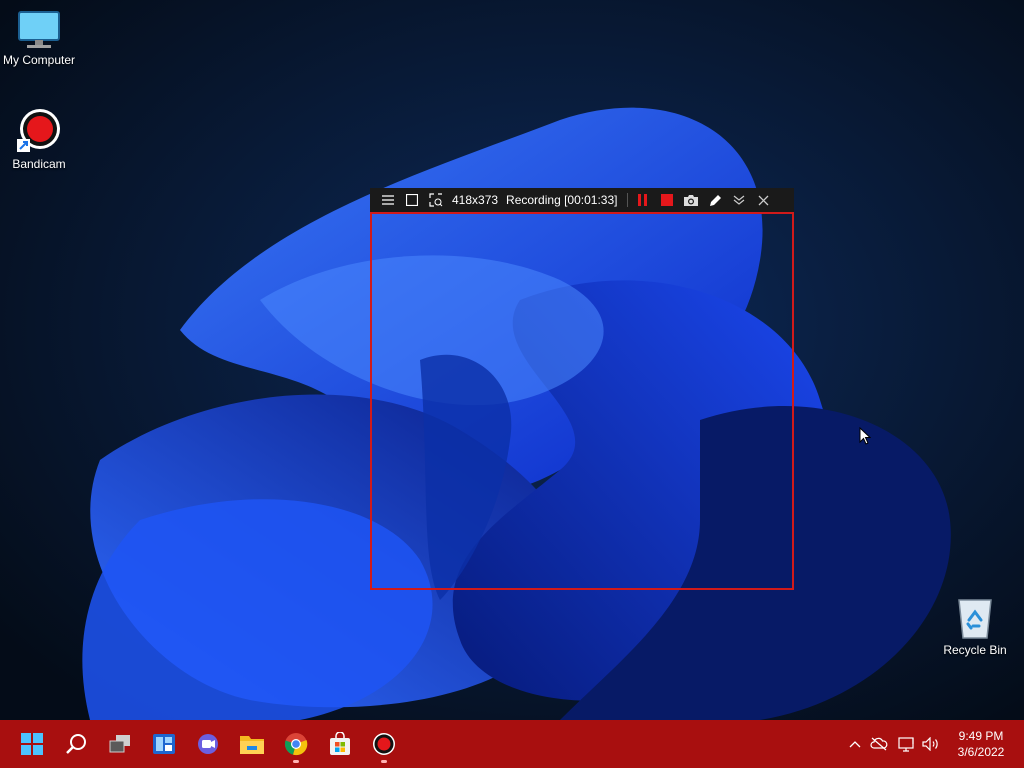 This screenshot has width=1024, height=768. I want to click on widgets-icon, so click(164, 744).